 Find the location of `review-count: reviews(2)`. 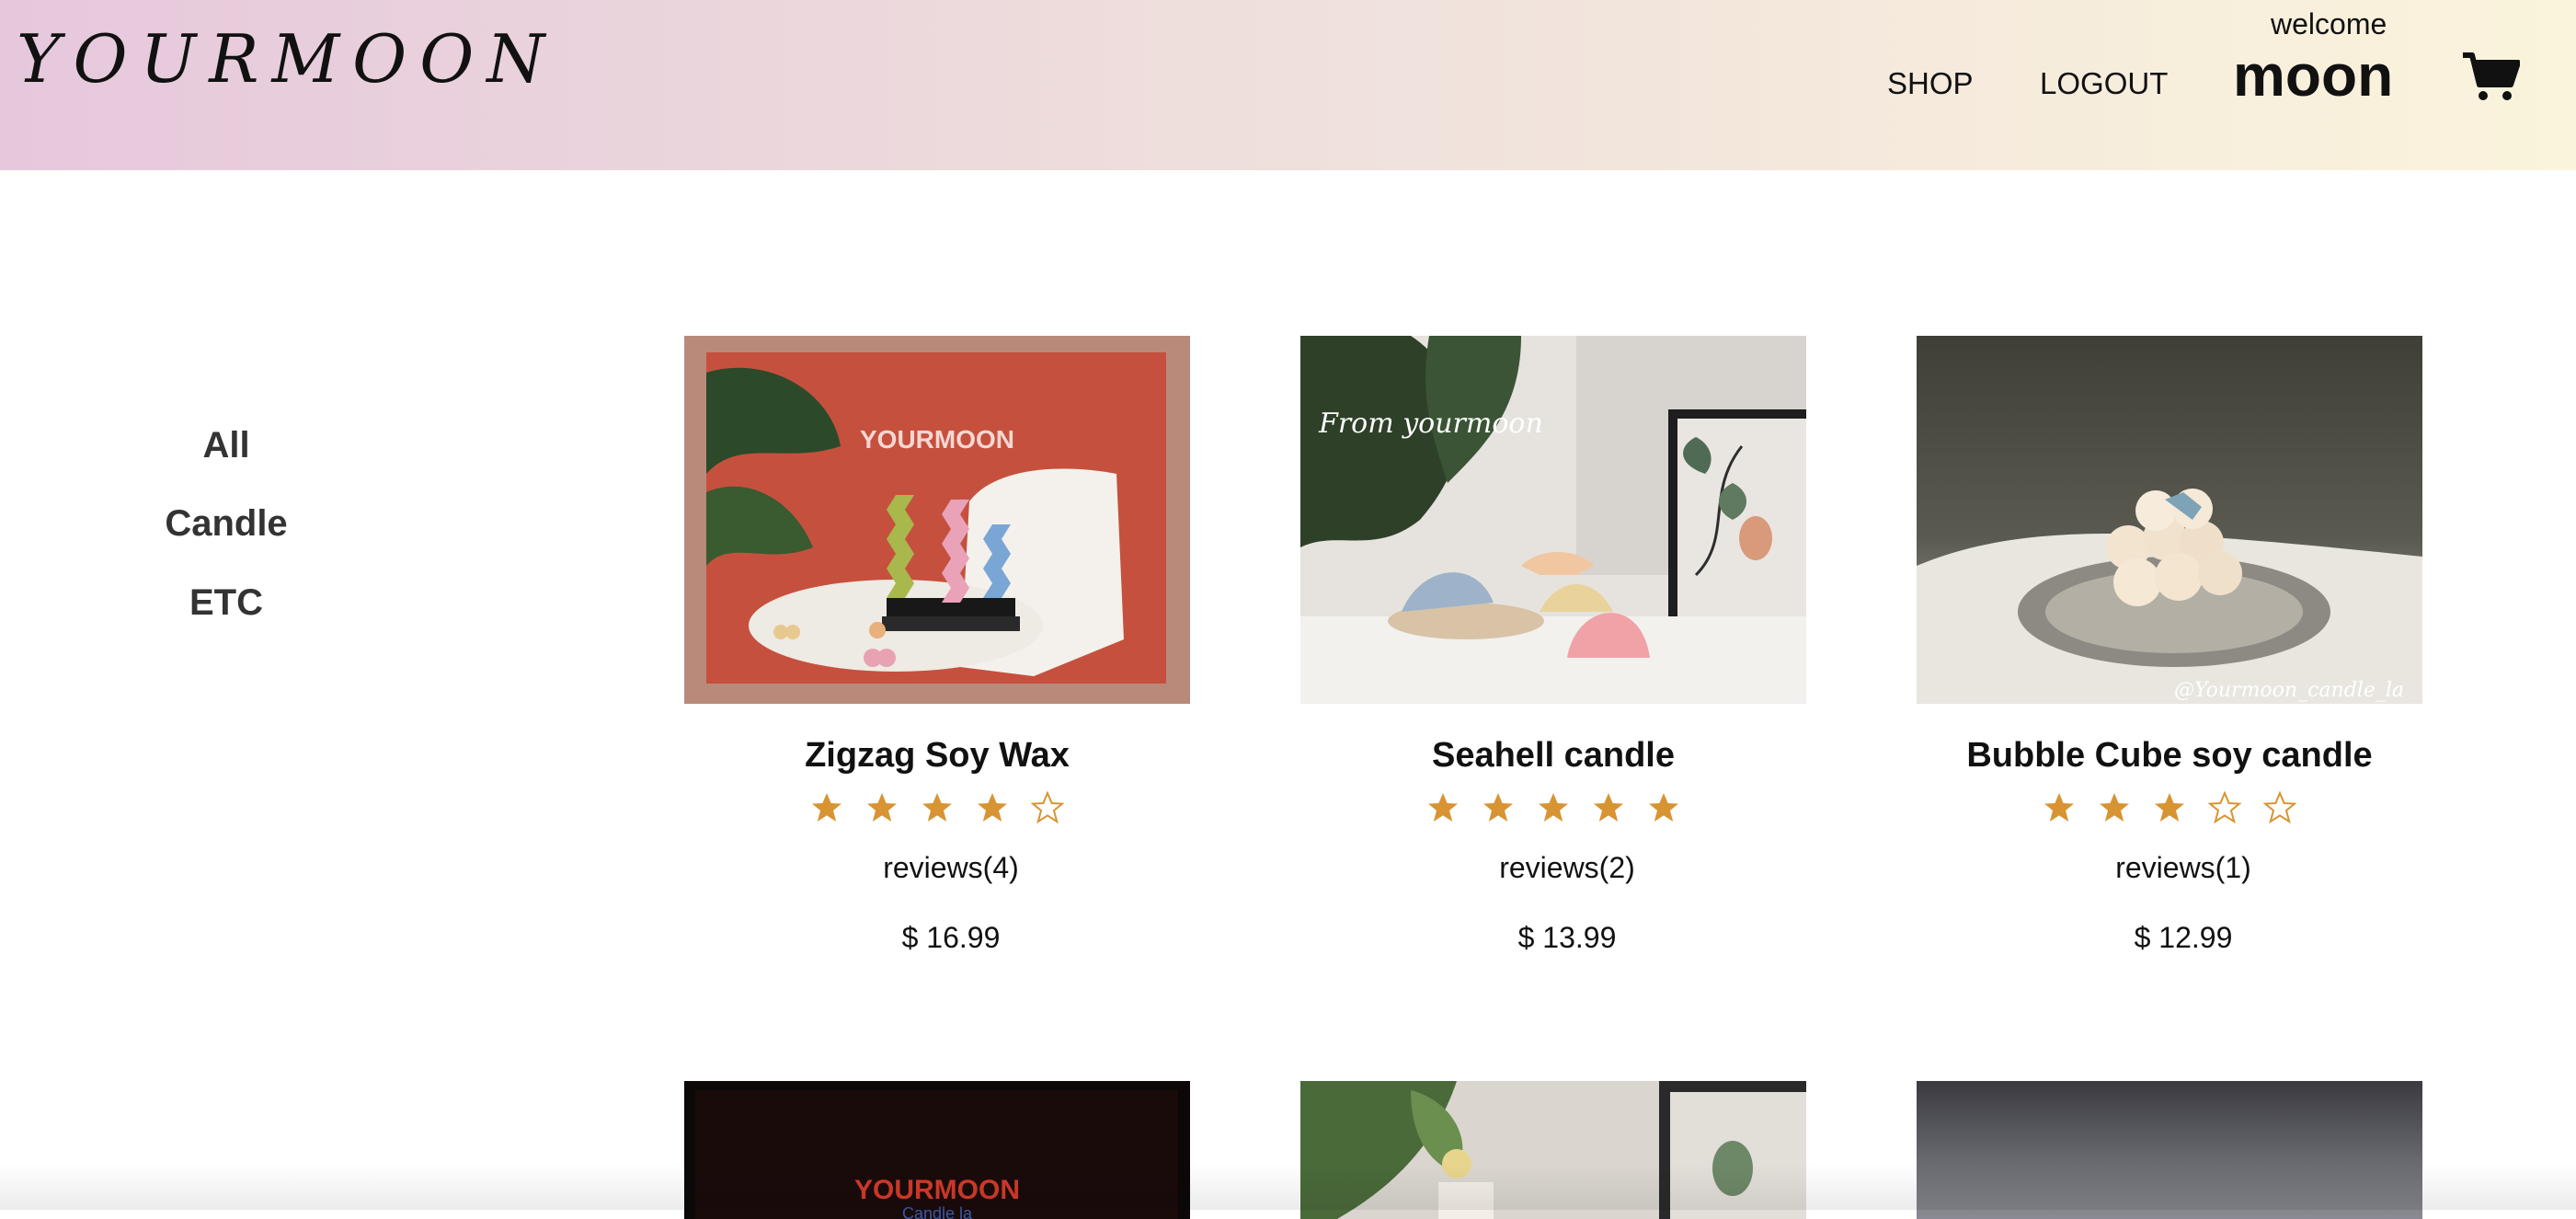

review-count: reviews(2) is located at coordinates (1567, 867).